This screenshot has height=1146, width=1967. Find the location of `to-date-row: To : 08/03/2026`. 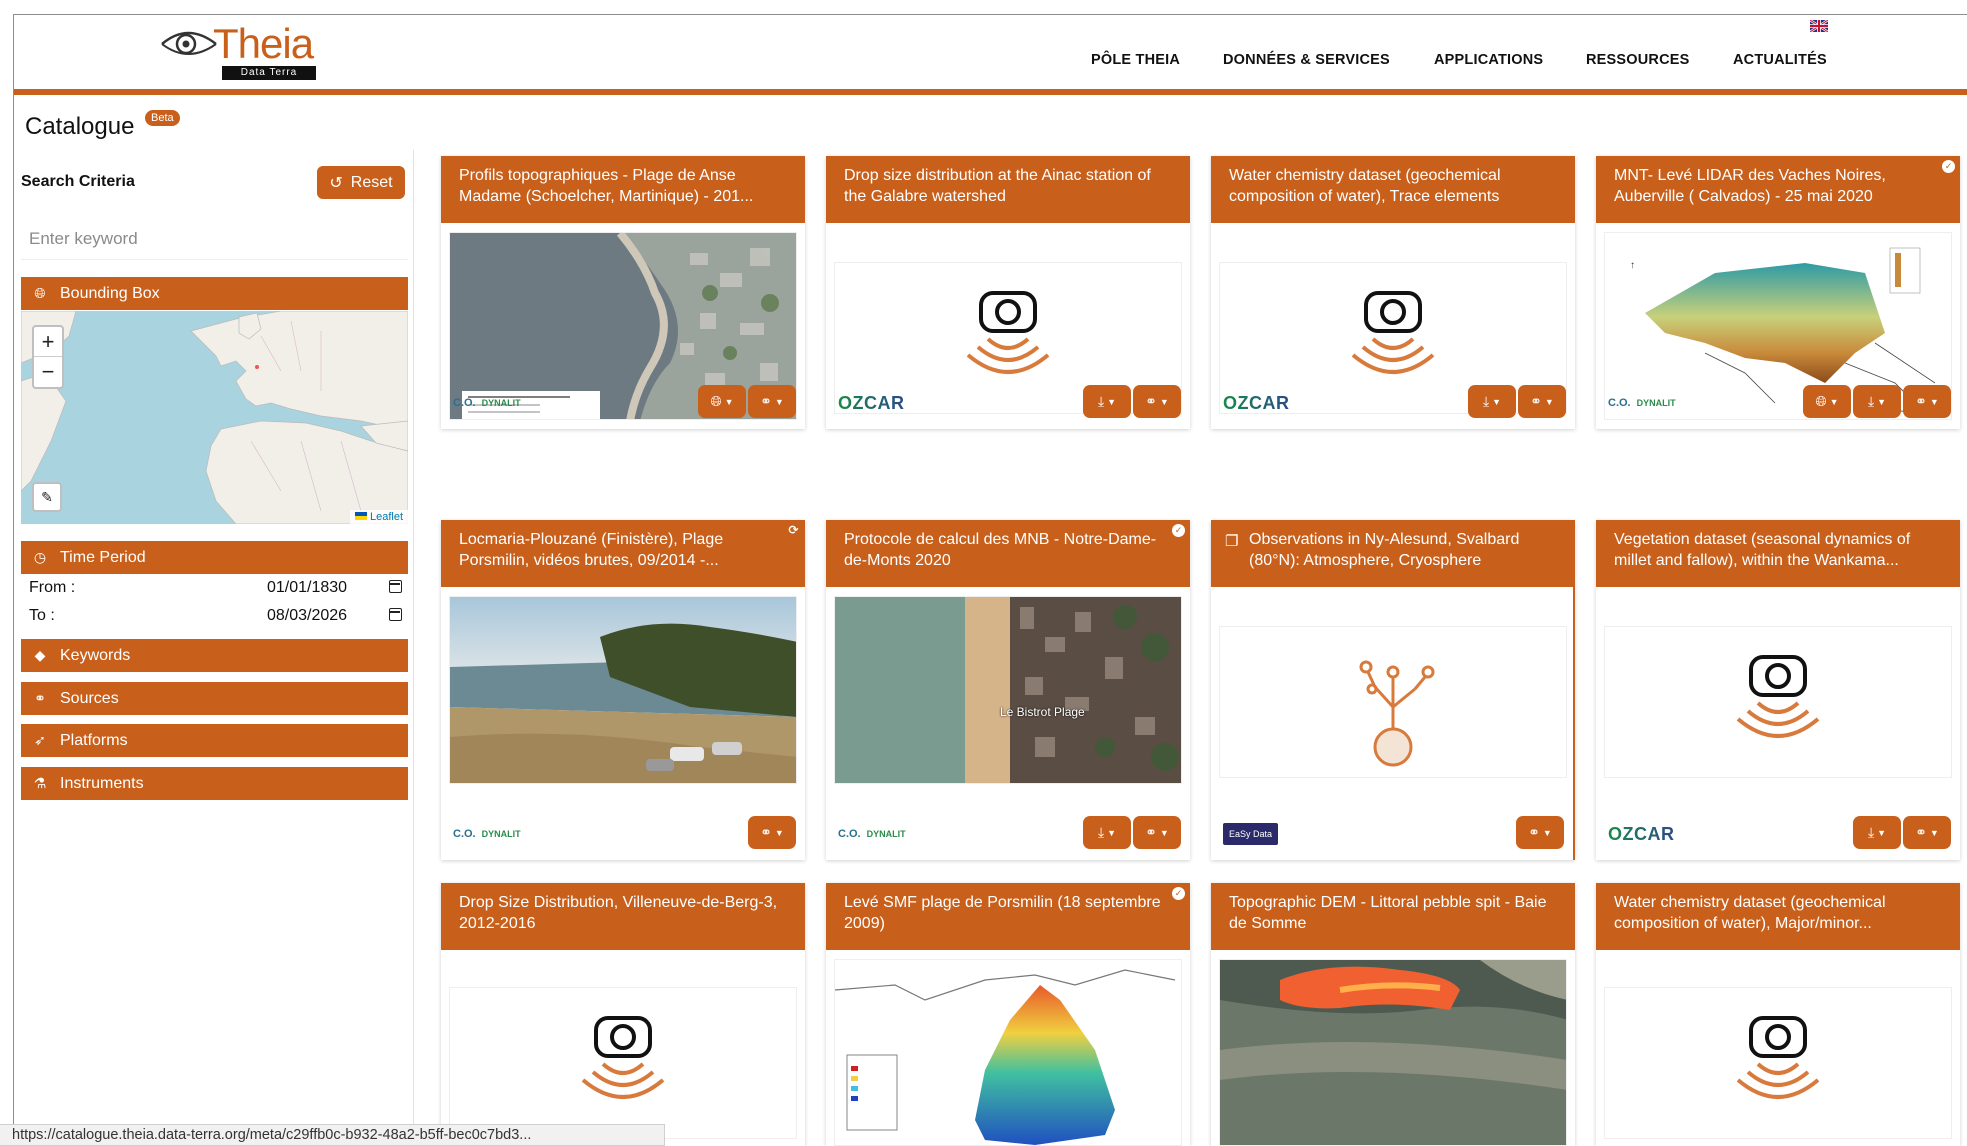

to-date-row: To : 08/03/2026 is located at coordinates (215, 616).